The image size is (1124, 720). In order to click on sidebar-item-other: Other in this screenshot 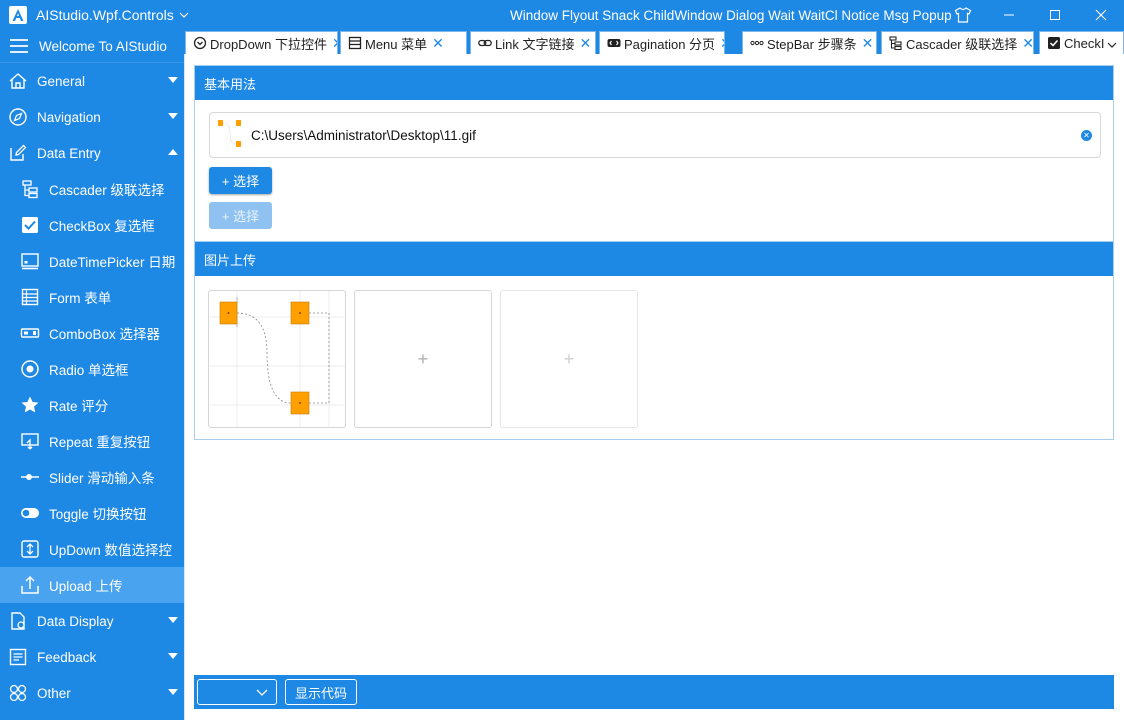, I will do `click(92, 693)`.